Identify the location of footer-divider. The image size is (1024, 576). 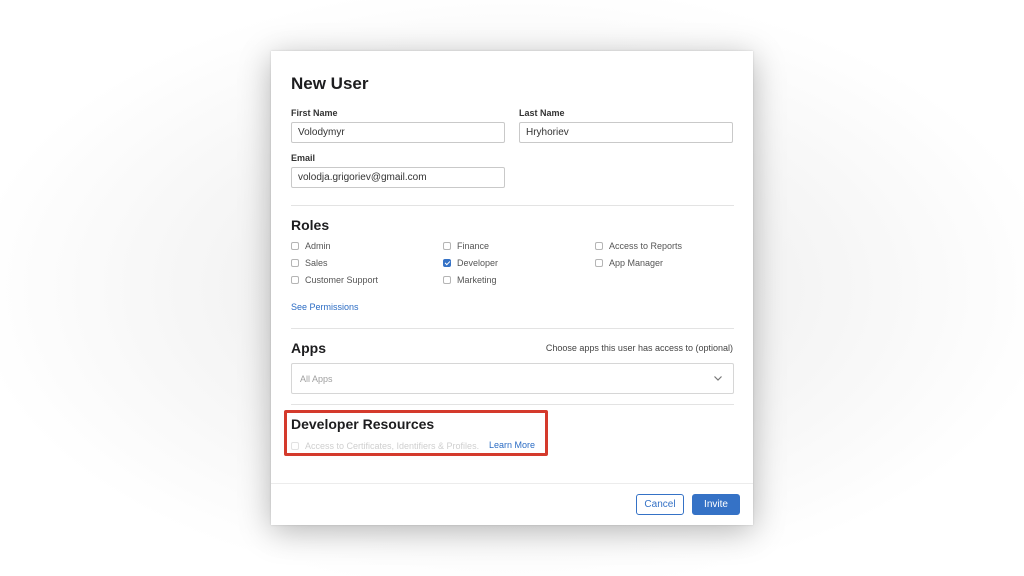
(512, 483).